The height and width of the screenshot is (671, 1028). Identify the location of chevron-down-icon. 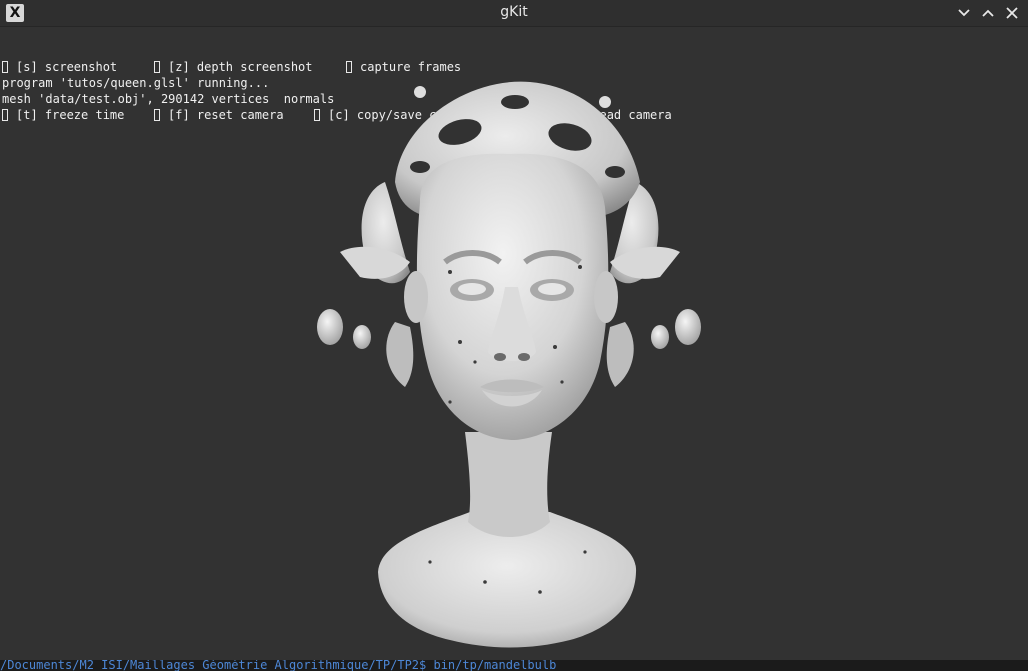
(964, 13).